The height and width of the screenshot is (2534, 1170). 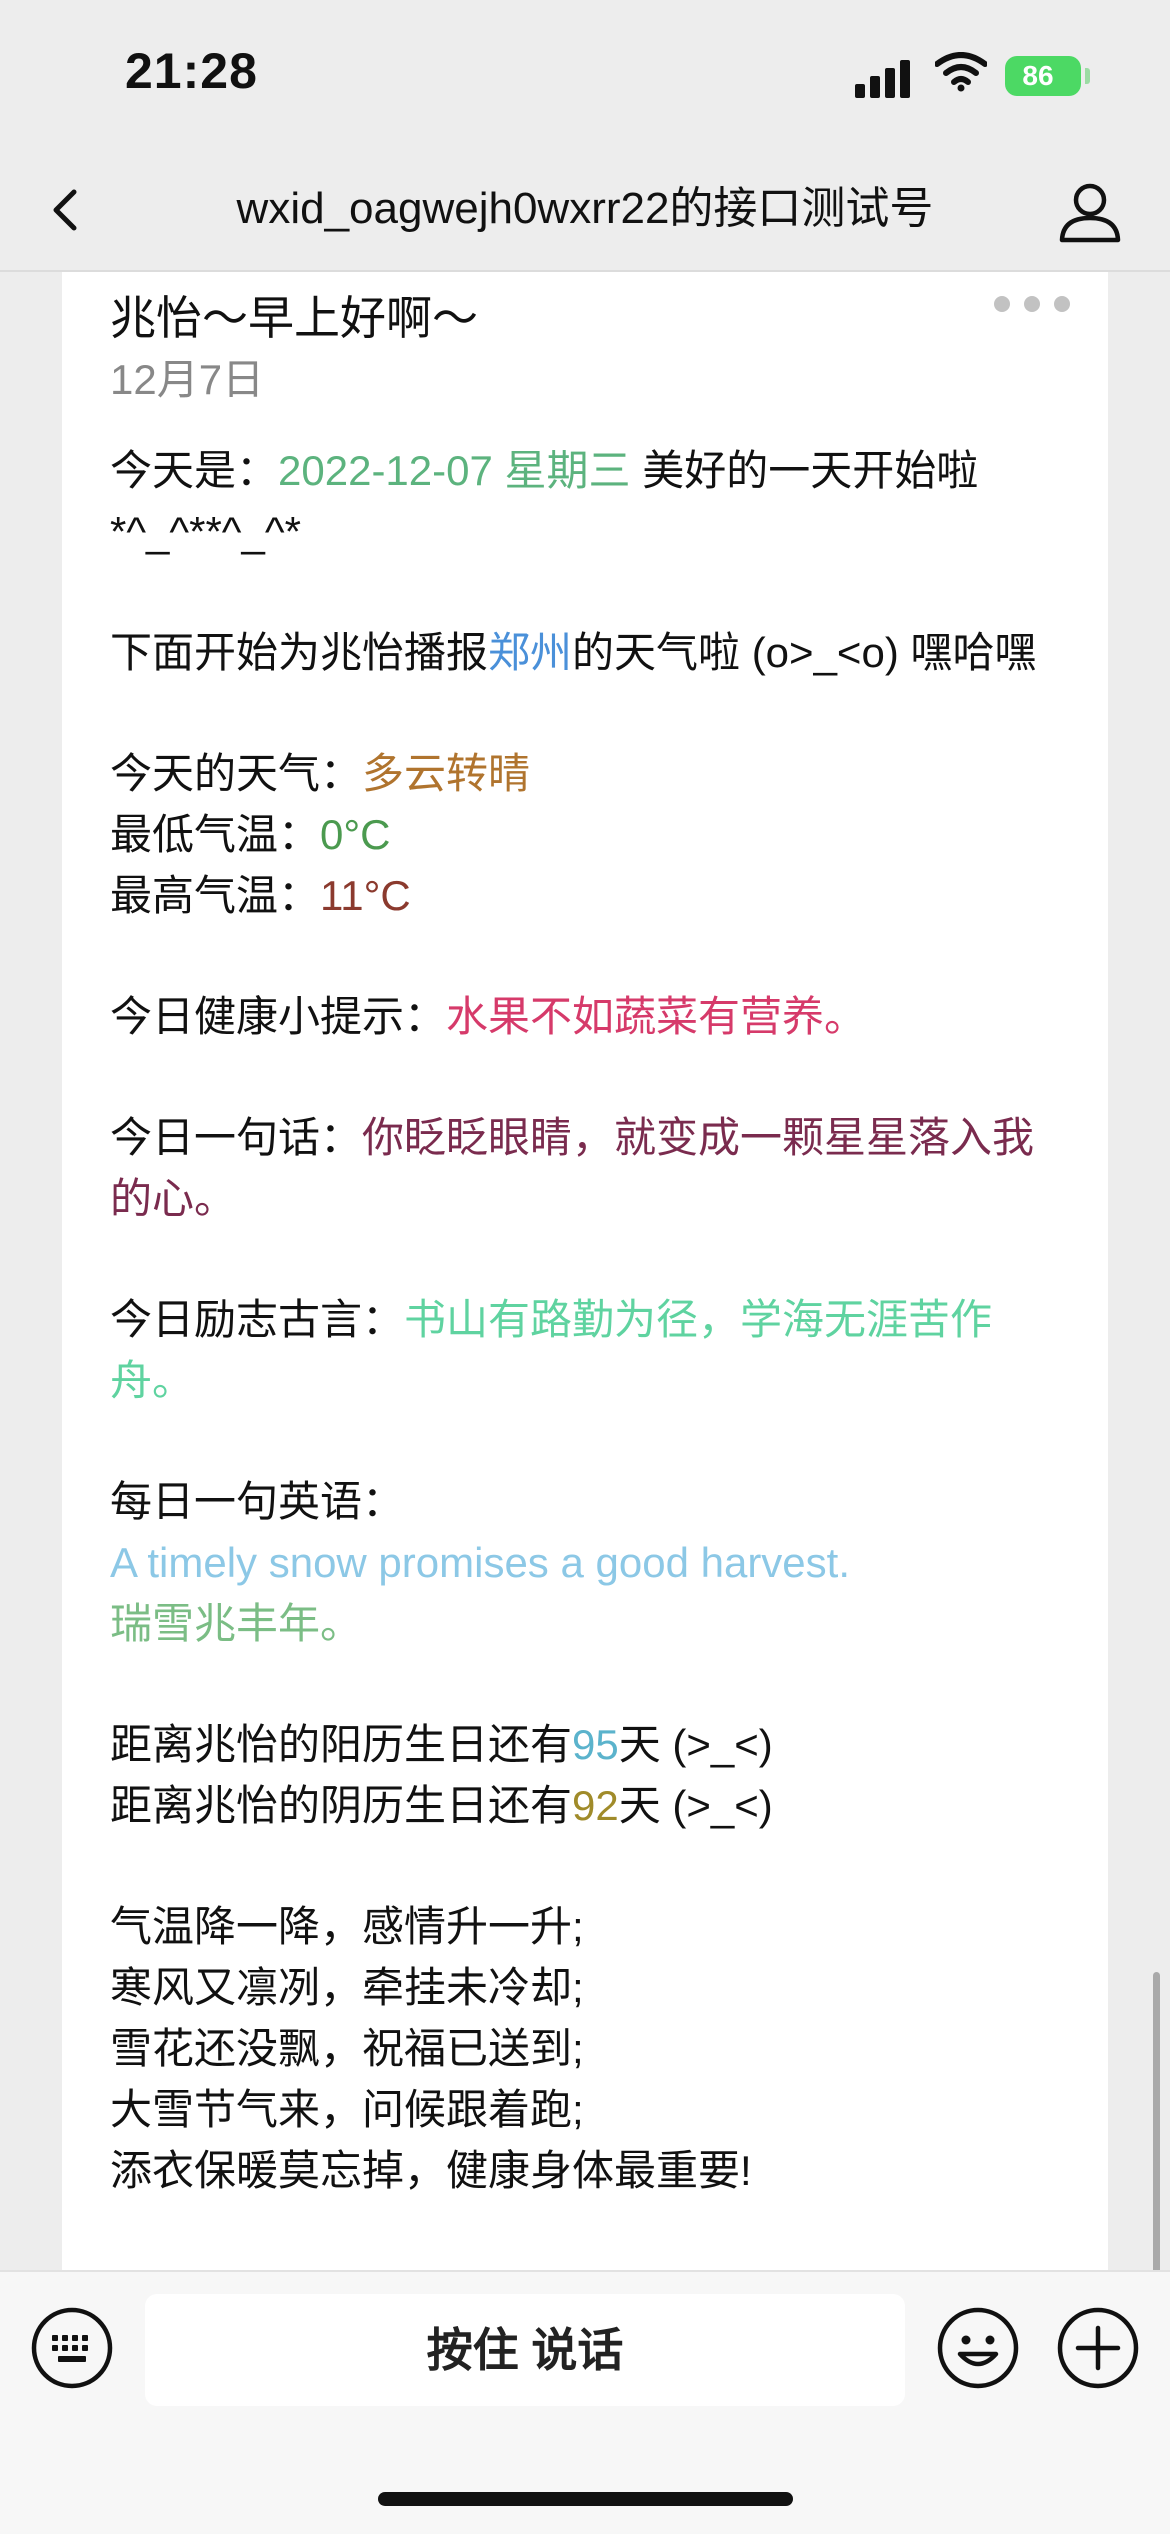 I want to click on hold-to-talk-button: 按住 说话, so click(x=525, y=2350).